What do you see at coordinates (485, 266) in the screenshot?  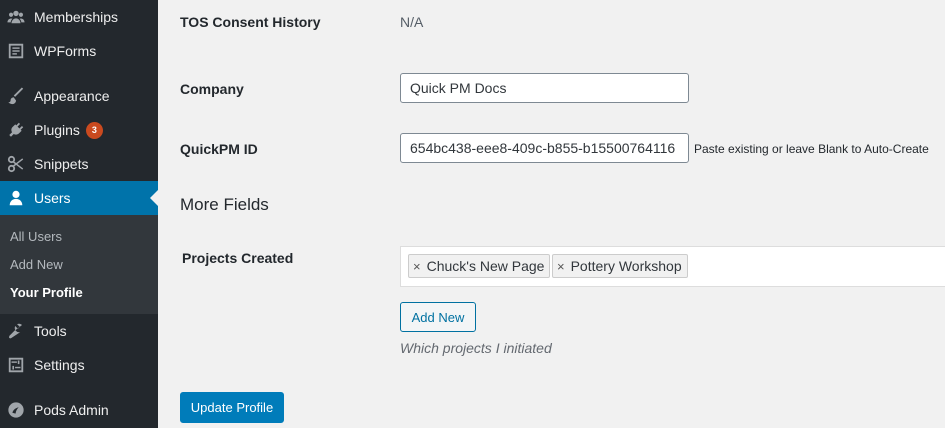 I see `project-tag-label: Chuck's New Page` at bounding box center [485, 266].